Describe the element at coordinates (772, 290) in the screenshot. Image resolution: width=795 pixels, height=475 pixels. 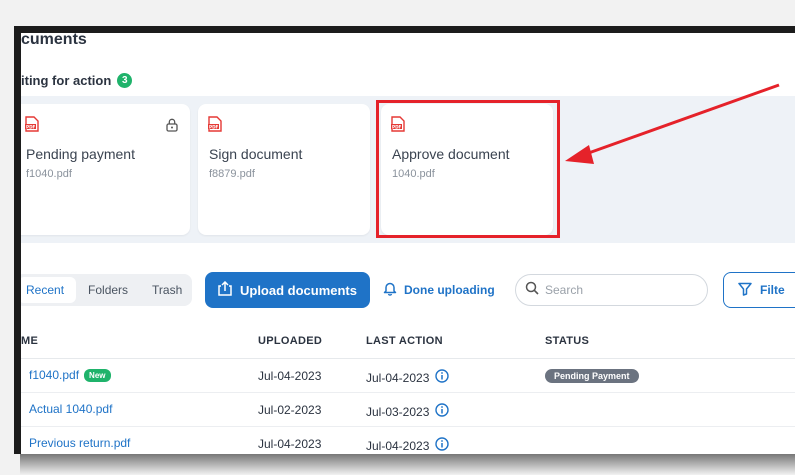
I see `filter-label: Filte` at that location.